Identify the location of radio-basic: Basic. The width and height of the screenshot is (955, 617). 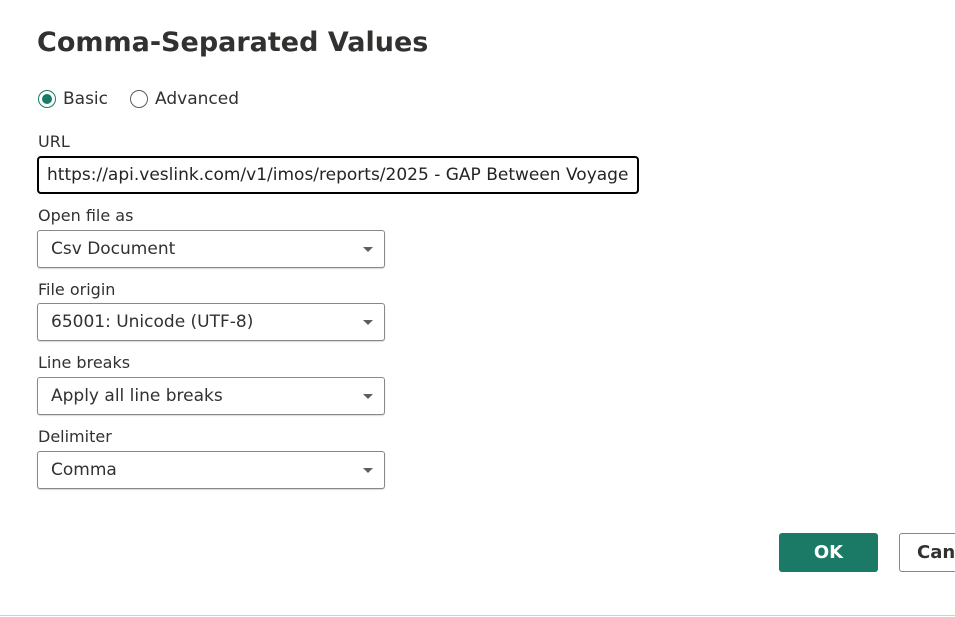
(73, 99).